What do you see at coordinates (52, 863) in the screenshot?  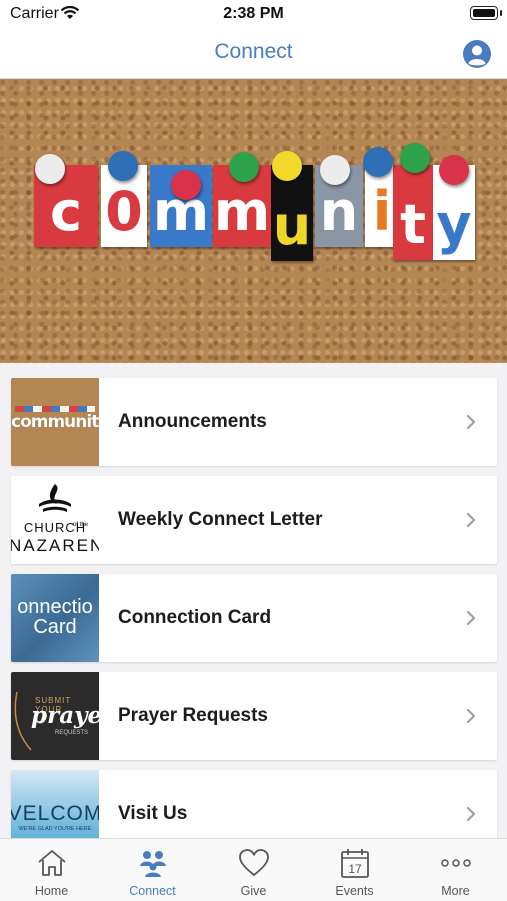 I see `home-icon` at bounding box center [52, 863].